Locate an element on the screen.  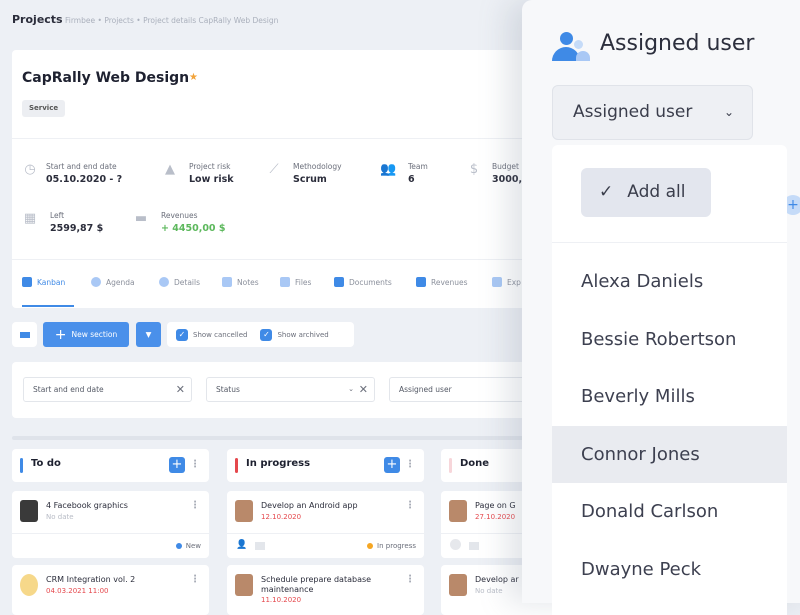
task-date: 04.03.2021 11:00 is located at coordinates (77, 591).